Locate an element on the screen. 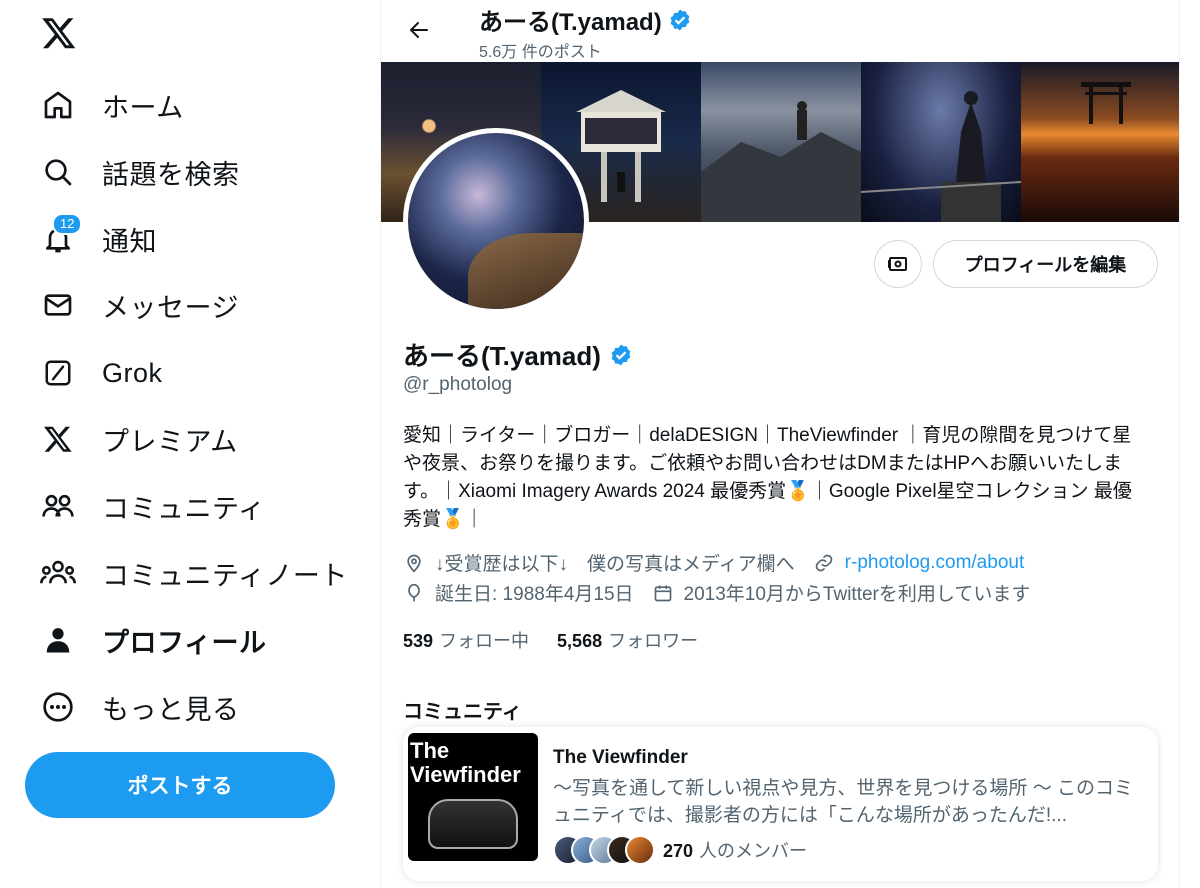 The image size is (1200, 888). community-thumb-line2: Viewfinder is located at coordinates (465, 774).